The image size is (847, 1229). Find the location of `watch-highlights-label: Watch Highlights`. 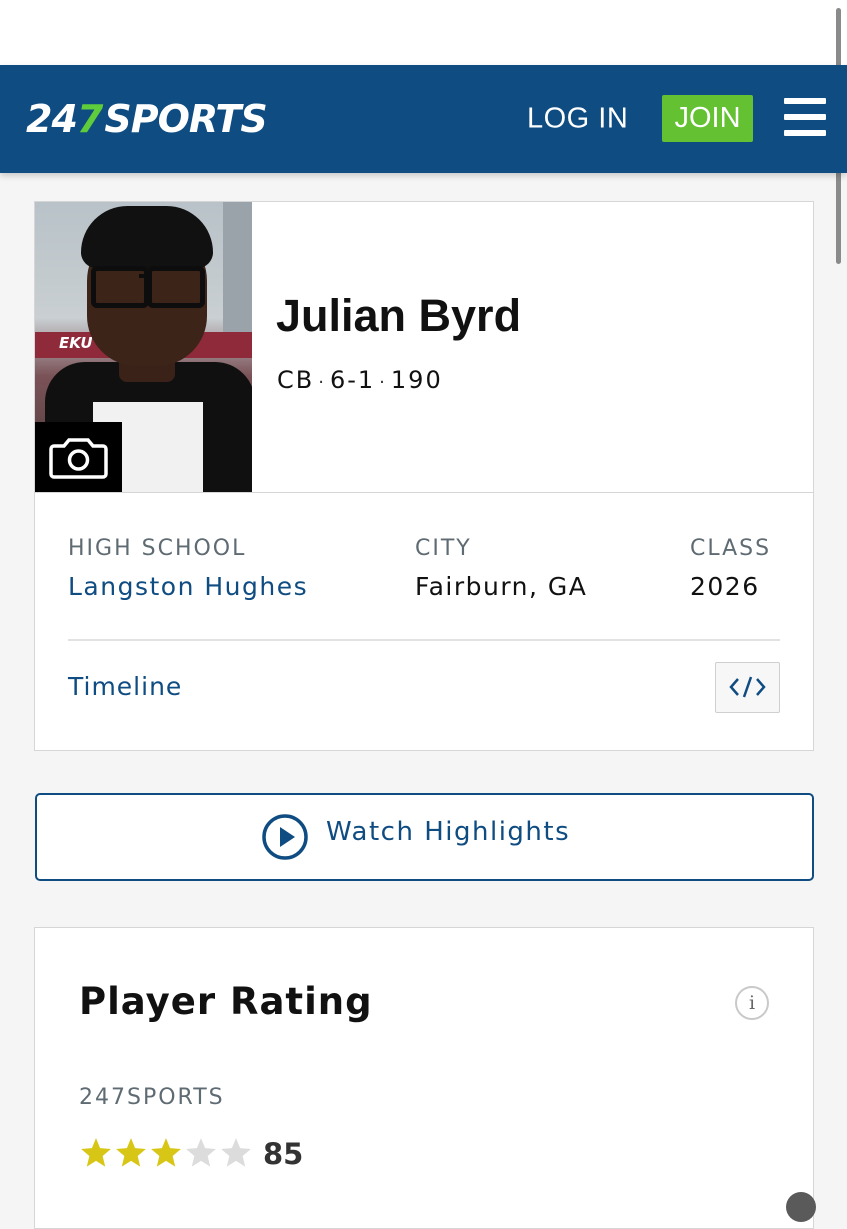

watch-highlights-label: Watch Highlights is located at coordinates (448, 832).